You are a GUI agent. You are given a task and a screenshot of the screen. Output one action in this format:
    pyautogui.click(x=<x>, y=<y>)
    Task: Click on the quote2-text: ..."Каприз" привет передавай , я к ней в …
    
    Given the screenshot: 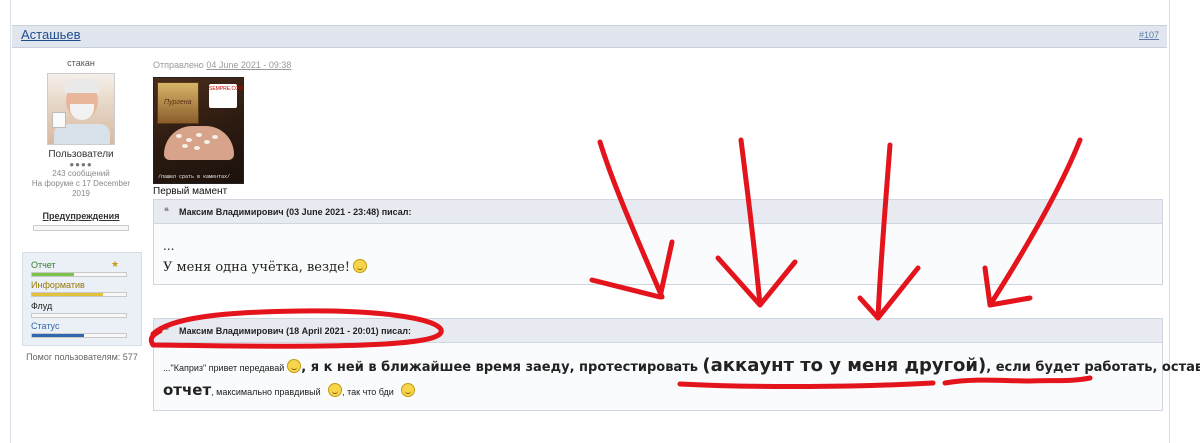 What is the action you would take?
    pyautogui.click(x=681, y=379)
    